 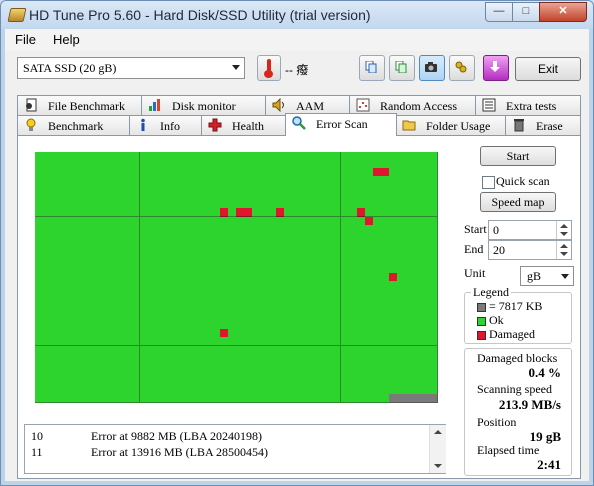 I want to click on unit-select: gB, so click(x=547, y=276).